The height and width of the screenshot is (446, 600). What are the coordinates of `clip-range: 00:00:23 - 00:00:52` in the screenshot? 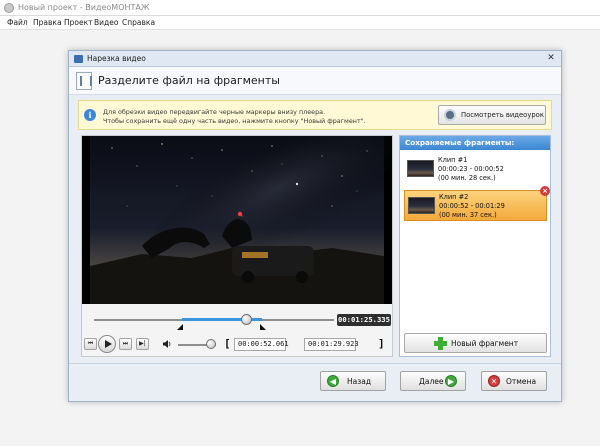 It's located at (471, 169).